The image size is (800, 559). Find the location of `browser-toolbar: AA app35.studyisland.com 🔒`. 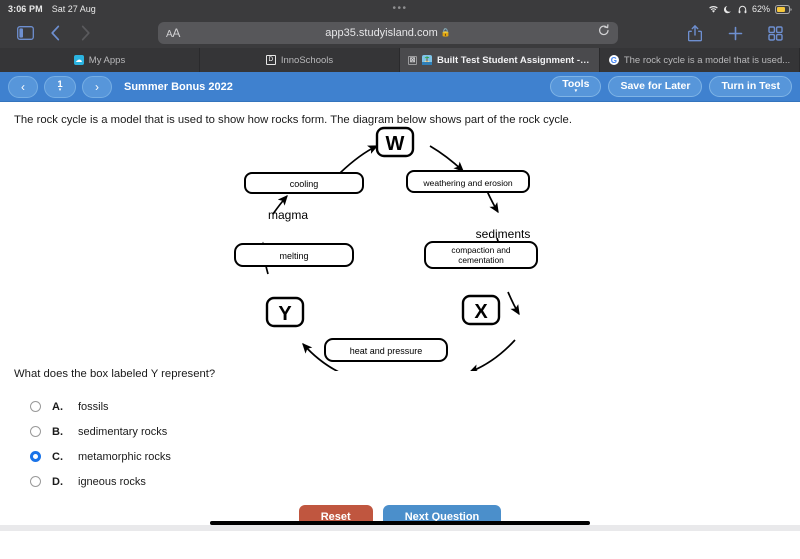

browser-toolbar: AA app35.studyisland.com 🔒 is located at coordinates (400, 33).